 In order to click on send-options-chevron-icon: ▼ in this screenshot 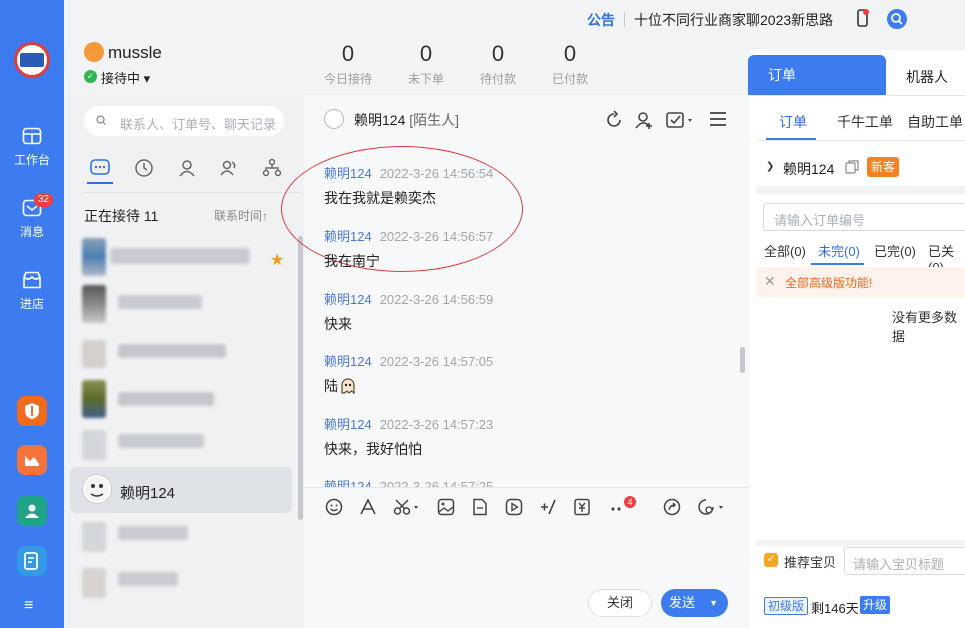, I will do `click(713, 603)`.